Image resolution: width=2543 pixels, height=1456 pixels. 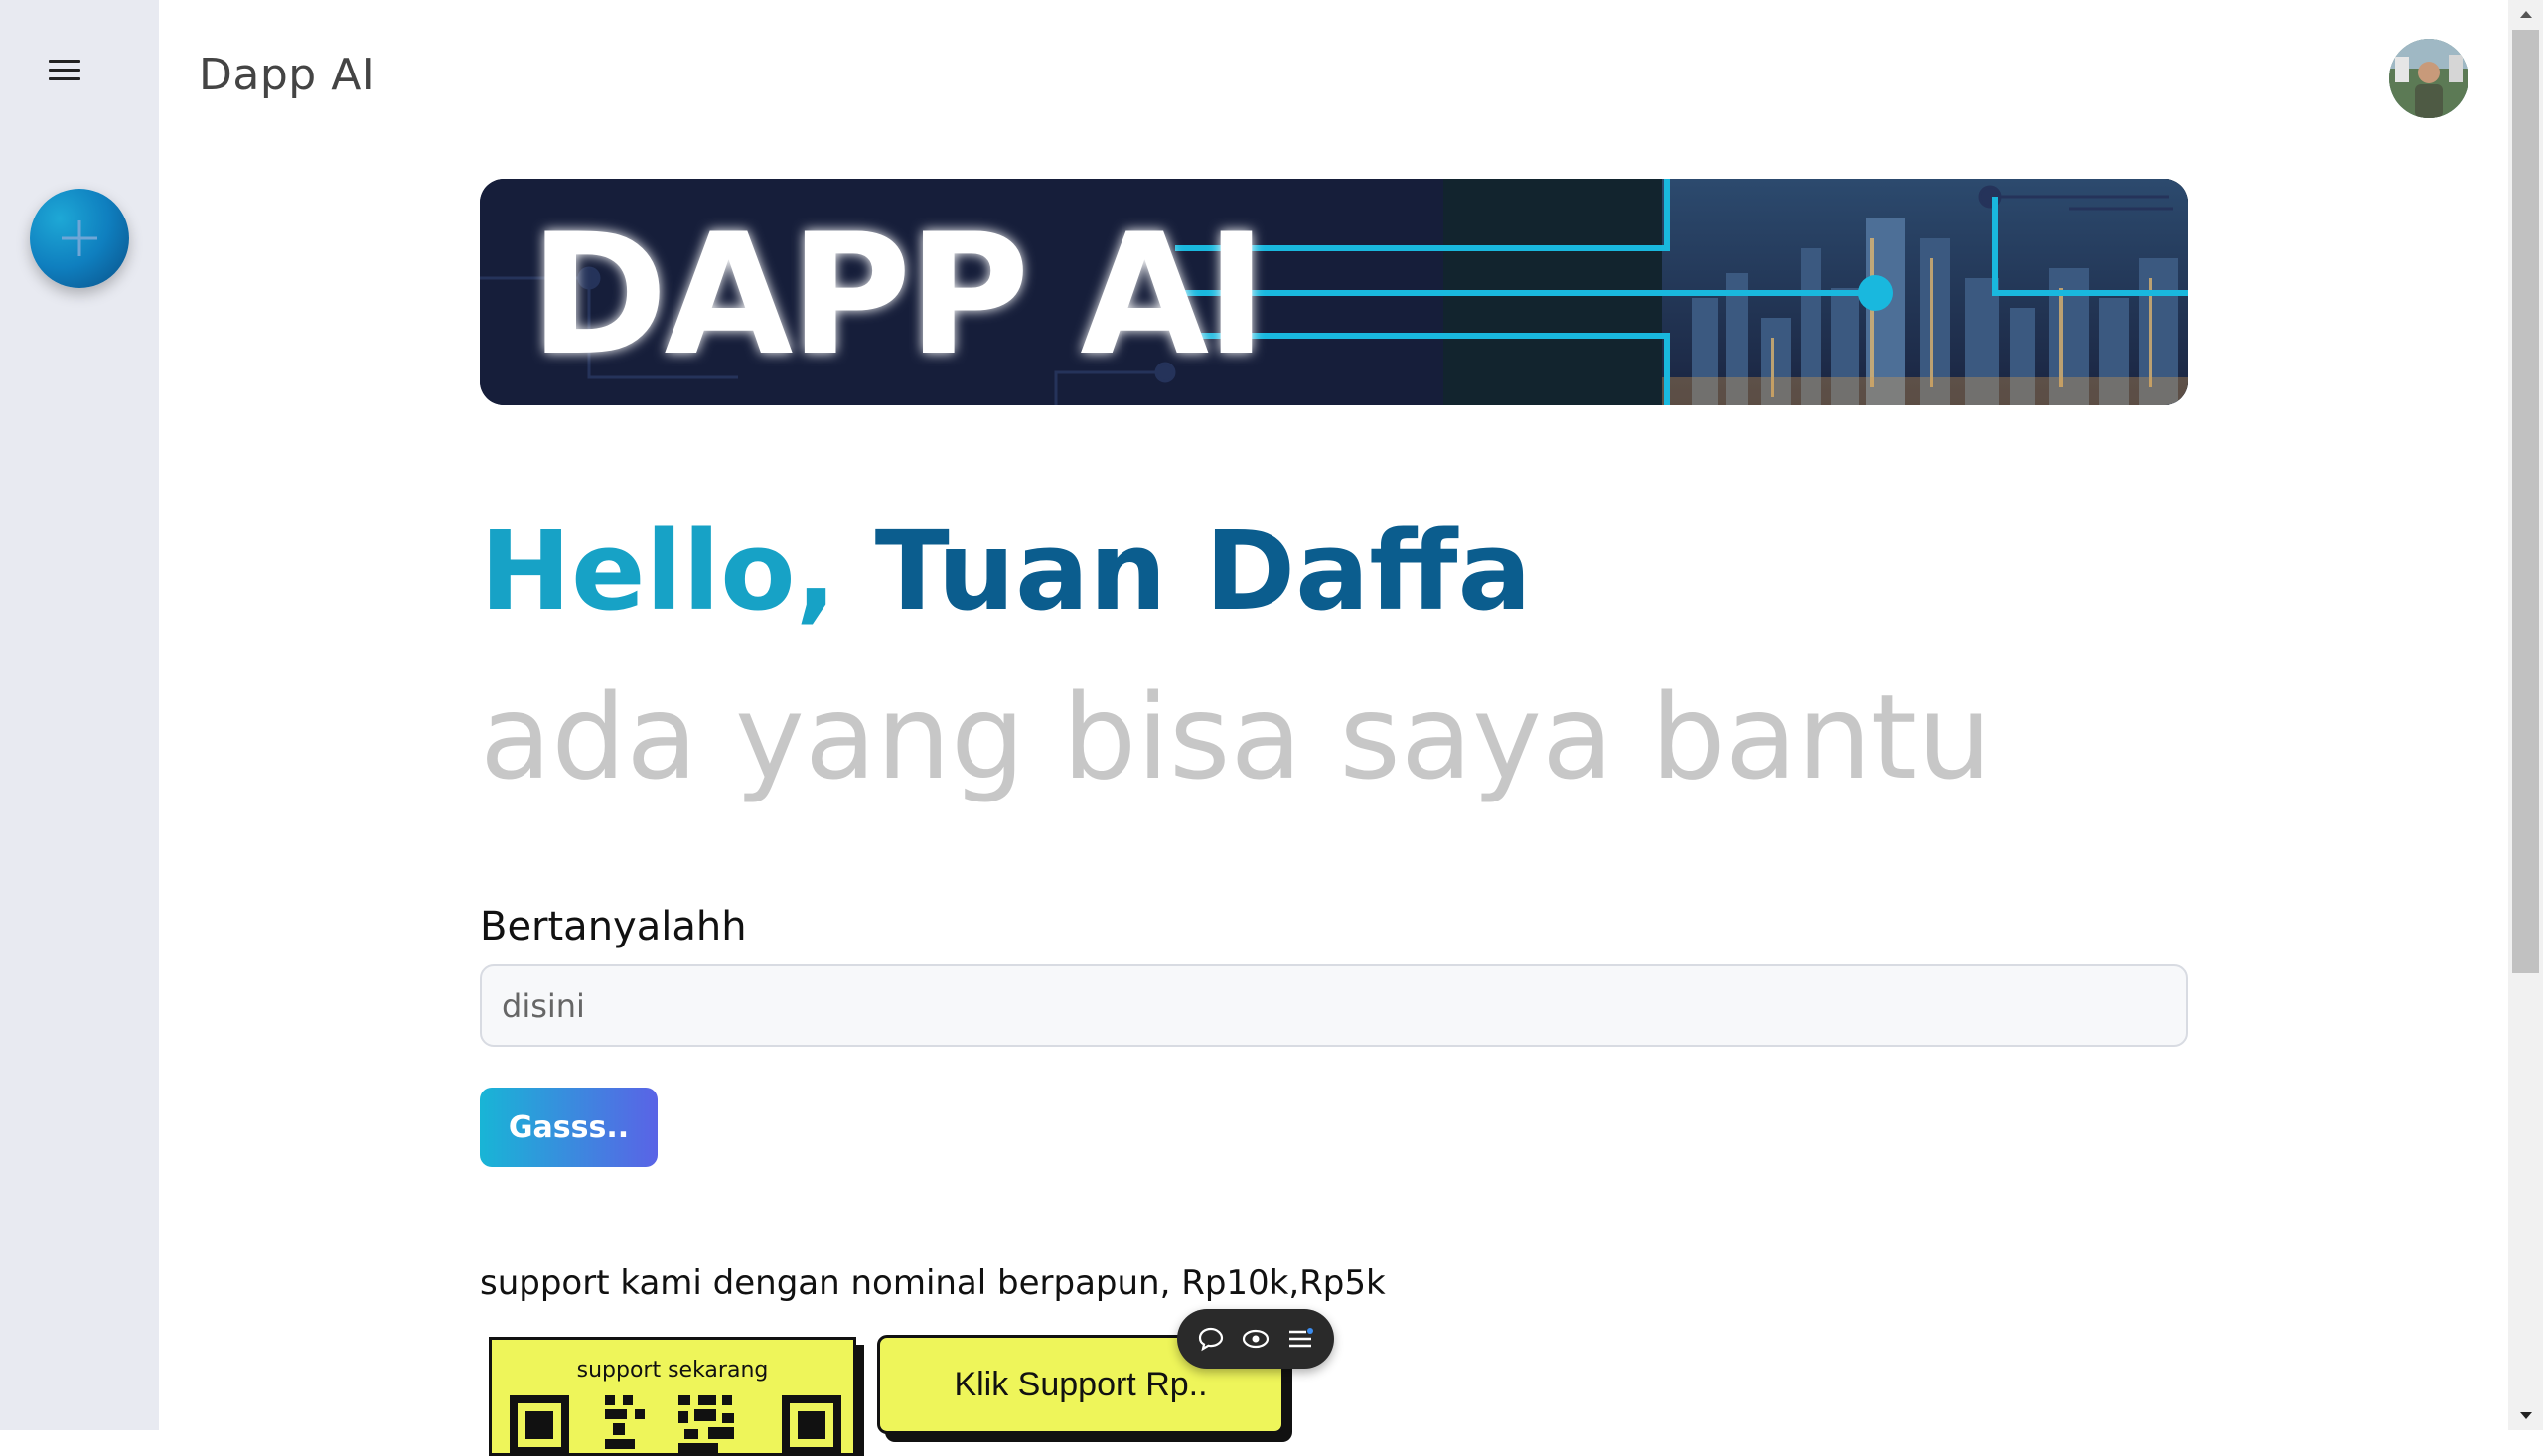 What do you see at coordinates (1300, 1339) in the screenshot?
I see `list-icon` at bounding box center [1300, 1339].